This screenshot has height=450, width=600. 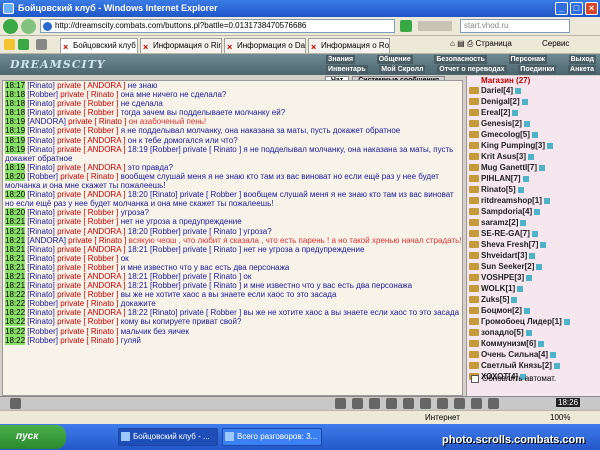 What do you see at coordinates (533, 112) in the screenshot?
I see `user-list-item: Ereal[2]` at bounding box center [533, 112].